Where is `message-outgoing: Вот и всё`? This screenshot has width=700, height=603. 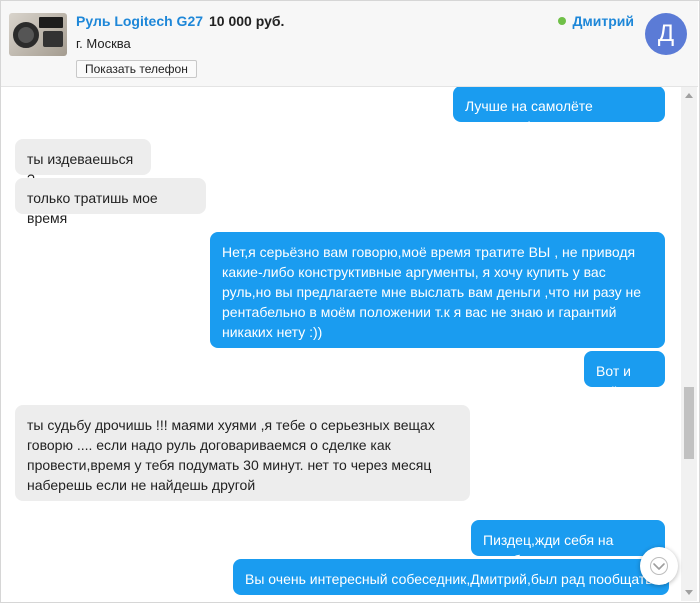
message-outgoing: Вот и всё is located at coordinates (624, 375).